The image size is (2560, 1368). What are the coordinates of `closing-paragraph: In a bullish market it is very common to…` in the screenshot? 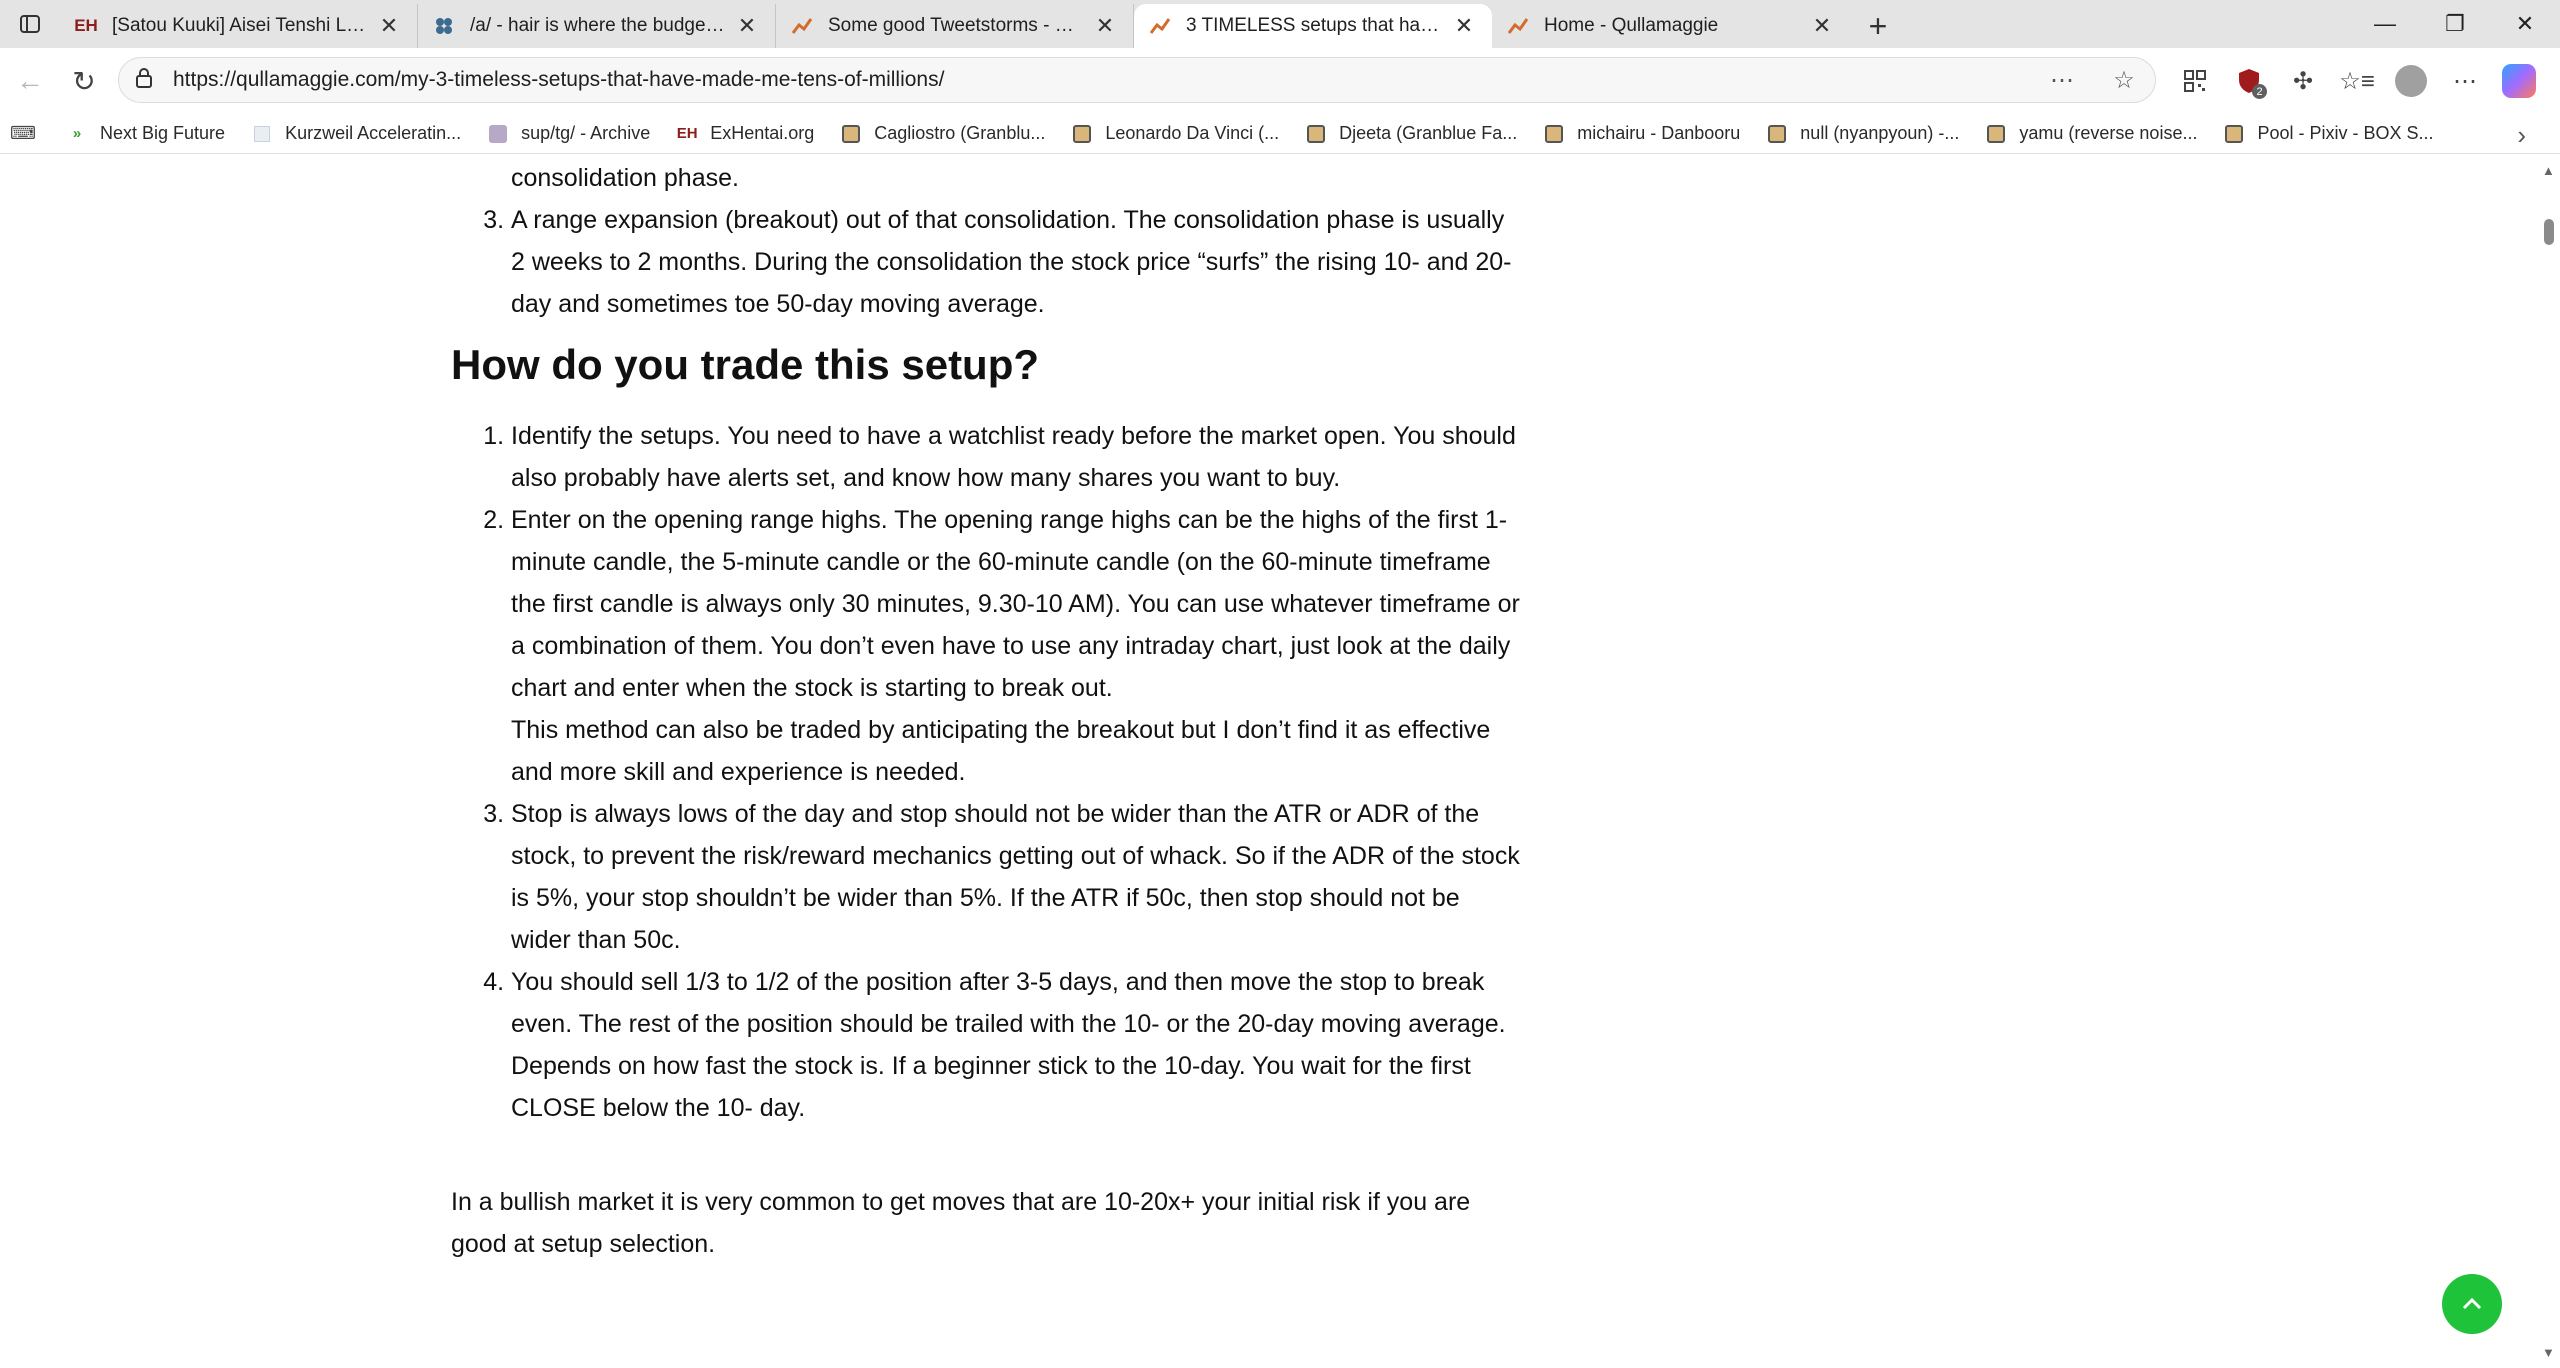 It's located at (961, 1223).